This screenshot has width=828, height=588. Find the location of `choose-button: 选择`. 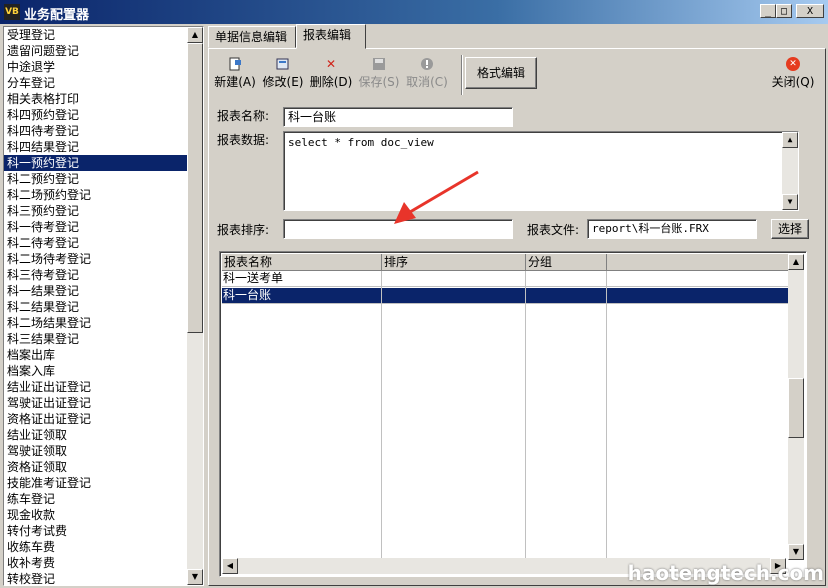

choose-button: 选择 is located at coordinates (790, 229).